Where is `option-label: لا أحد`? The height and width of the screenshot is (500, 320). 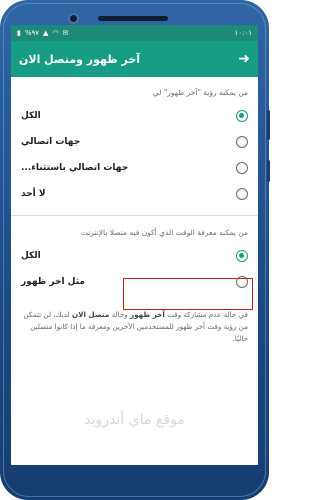
option-label: لا أحد is located at coordinates (33, 194).